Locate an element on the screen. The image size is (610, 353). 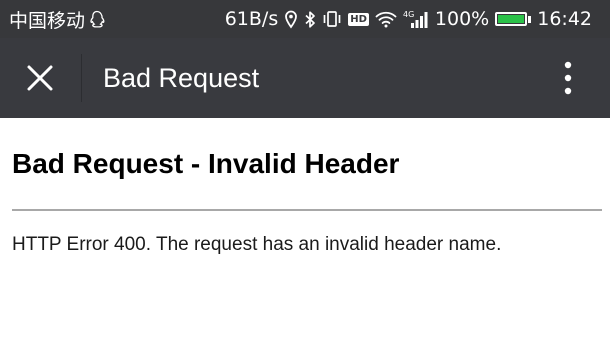
battery-icon is located at coordinates (513, 19).